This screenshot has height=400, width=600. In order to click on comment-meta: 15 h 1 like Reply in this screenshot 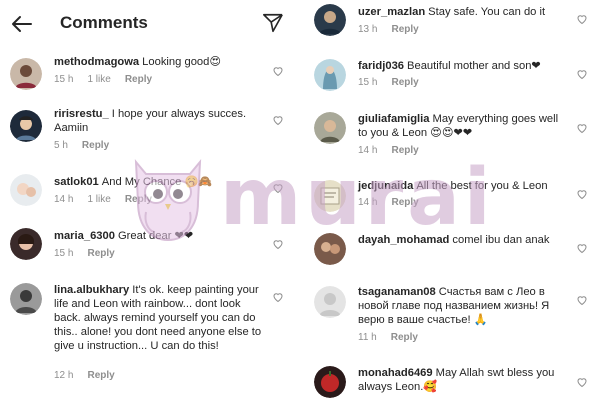, I will do `click(110, 79)`.